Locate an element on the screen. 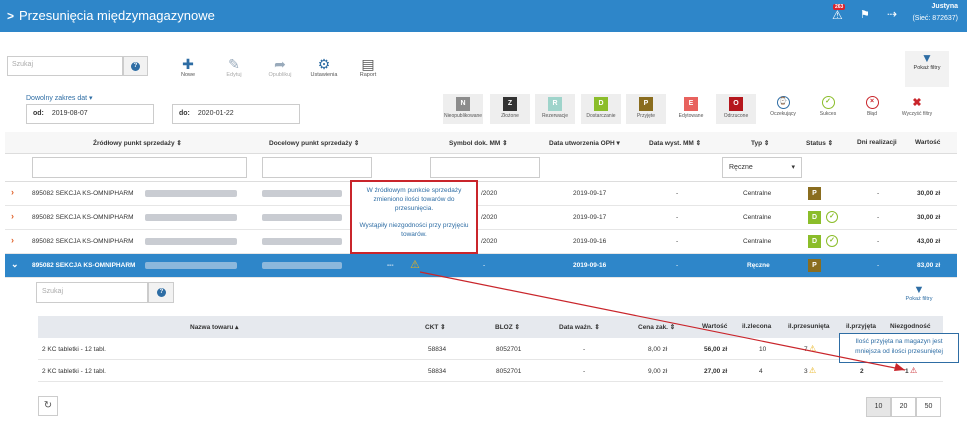 Image resolution: width=967 pixels, height=431 pixels. arrow-head is located at coordinates (899, 367).